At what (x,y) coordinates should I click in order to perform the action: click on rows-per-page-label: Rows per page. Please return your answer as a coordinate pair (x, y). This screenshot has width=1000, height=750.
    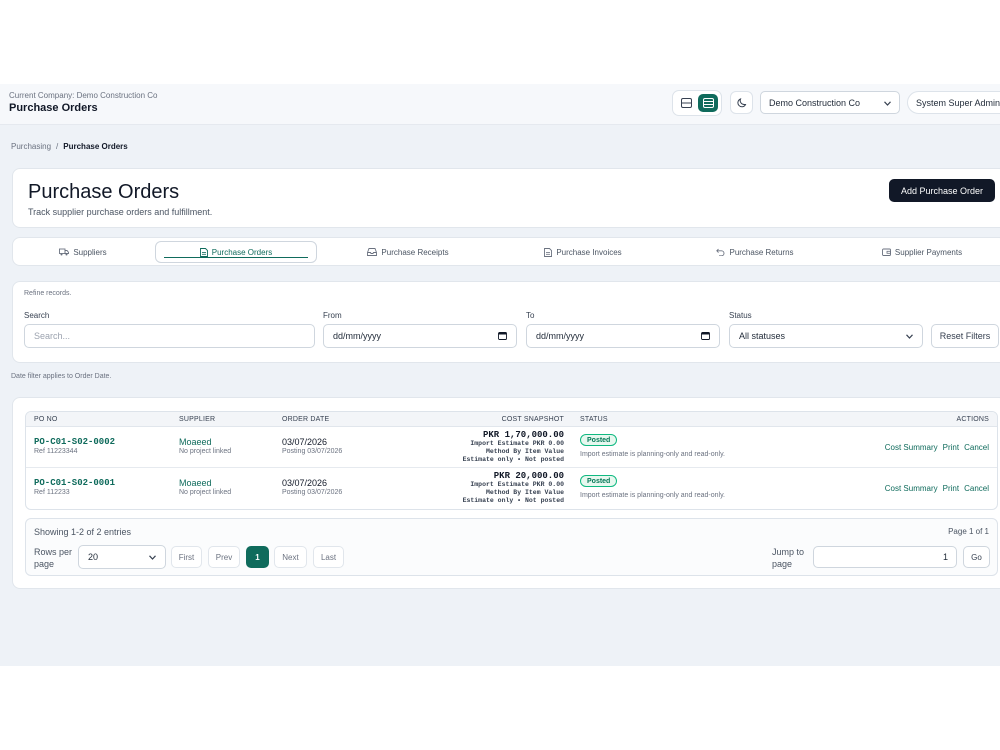
    Looking at the image, I should click on (53, 558).